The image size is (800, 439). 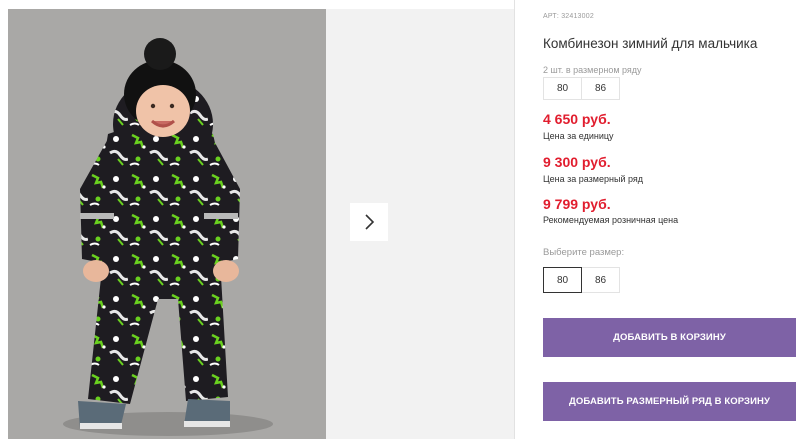 What do you see at coordinates (669, 401) in the screenshot?
I see `add-pack-to-cart-button: ДОБАВИТЬ РАЗМЕРНЫЙ РЯД В КОРЗИНУ` at bounding box center [669, 401].